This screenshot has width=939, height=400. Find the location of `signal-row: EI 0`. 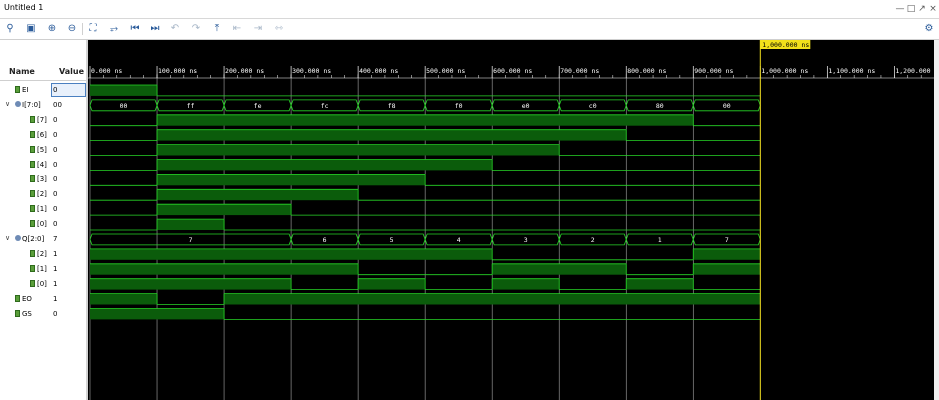

signal-row: EI 0 is located at coordinates (43, 90).